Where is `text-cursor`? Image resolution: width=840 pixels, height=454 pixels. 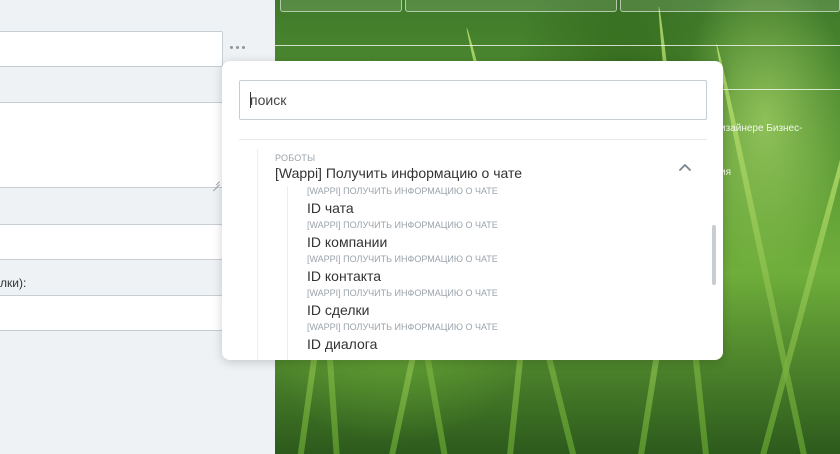 text-cursor is located at coordinates (250, 100).